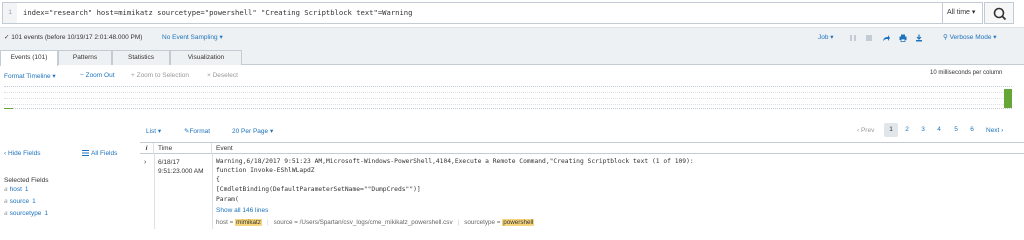 Image resolution: width=1024 pixels, height=240 pixels. Describe the element at coordinates (181, 171) in the screenshot. I see `event-time: 9:51:23.000 AM` at that location.